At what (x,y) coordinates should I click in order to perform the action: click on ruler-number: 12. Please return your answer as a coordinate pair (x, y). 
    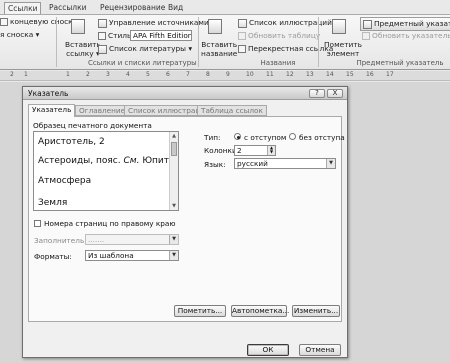
    Looking at the image, I should click on (290, 74).